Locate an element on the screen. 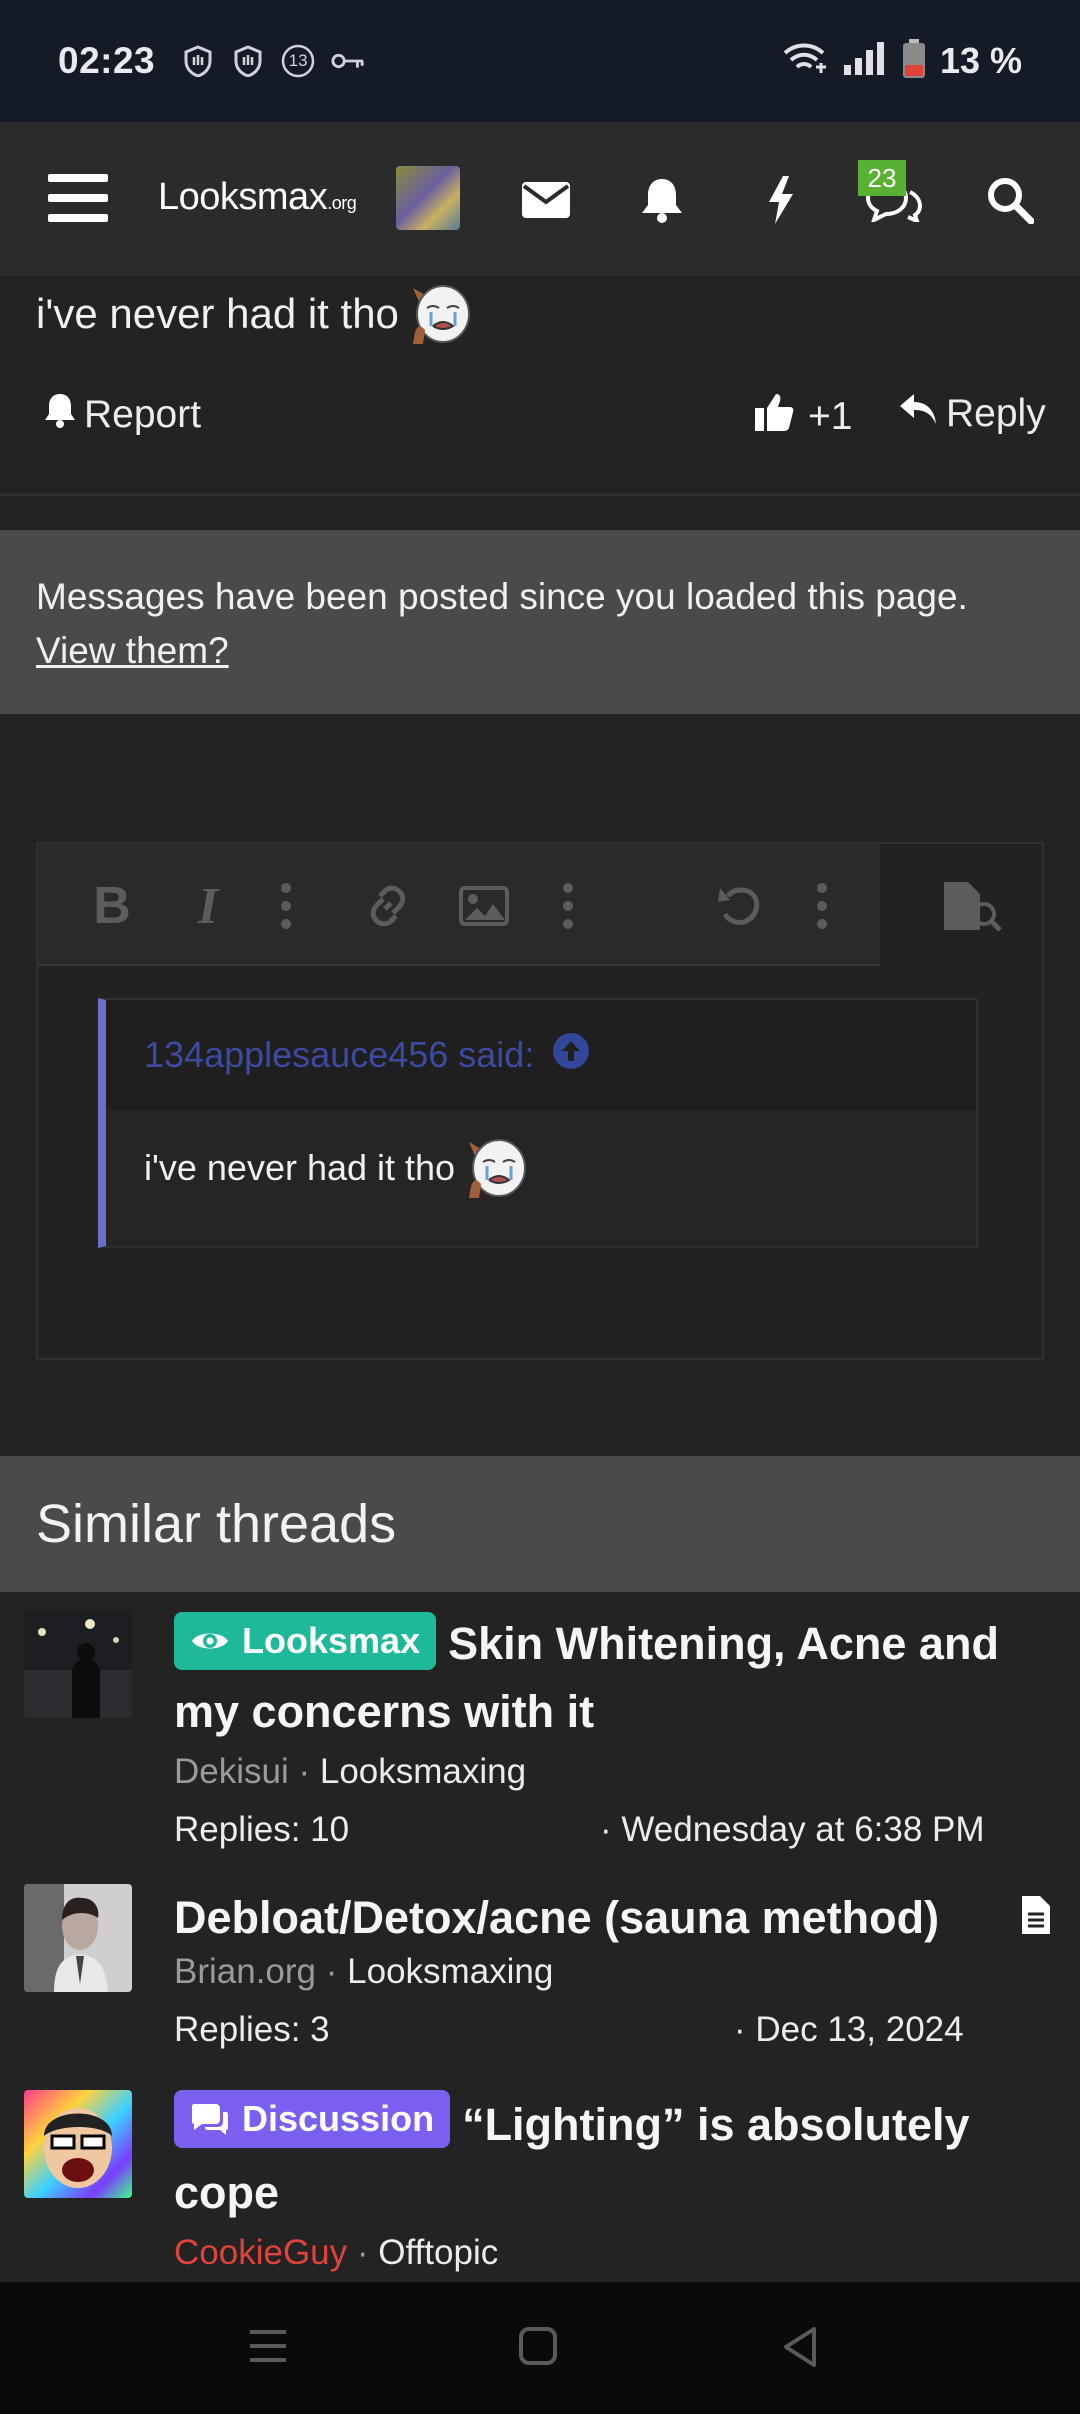 The image size is (1080, 2414). prefix-tag: Discussion is located at coordinates (312, 2119).